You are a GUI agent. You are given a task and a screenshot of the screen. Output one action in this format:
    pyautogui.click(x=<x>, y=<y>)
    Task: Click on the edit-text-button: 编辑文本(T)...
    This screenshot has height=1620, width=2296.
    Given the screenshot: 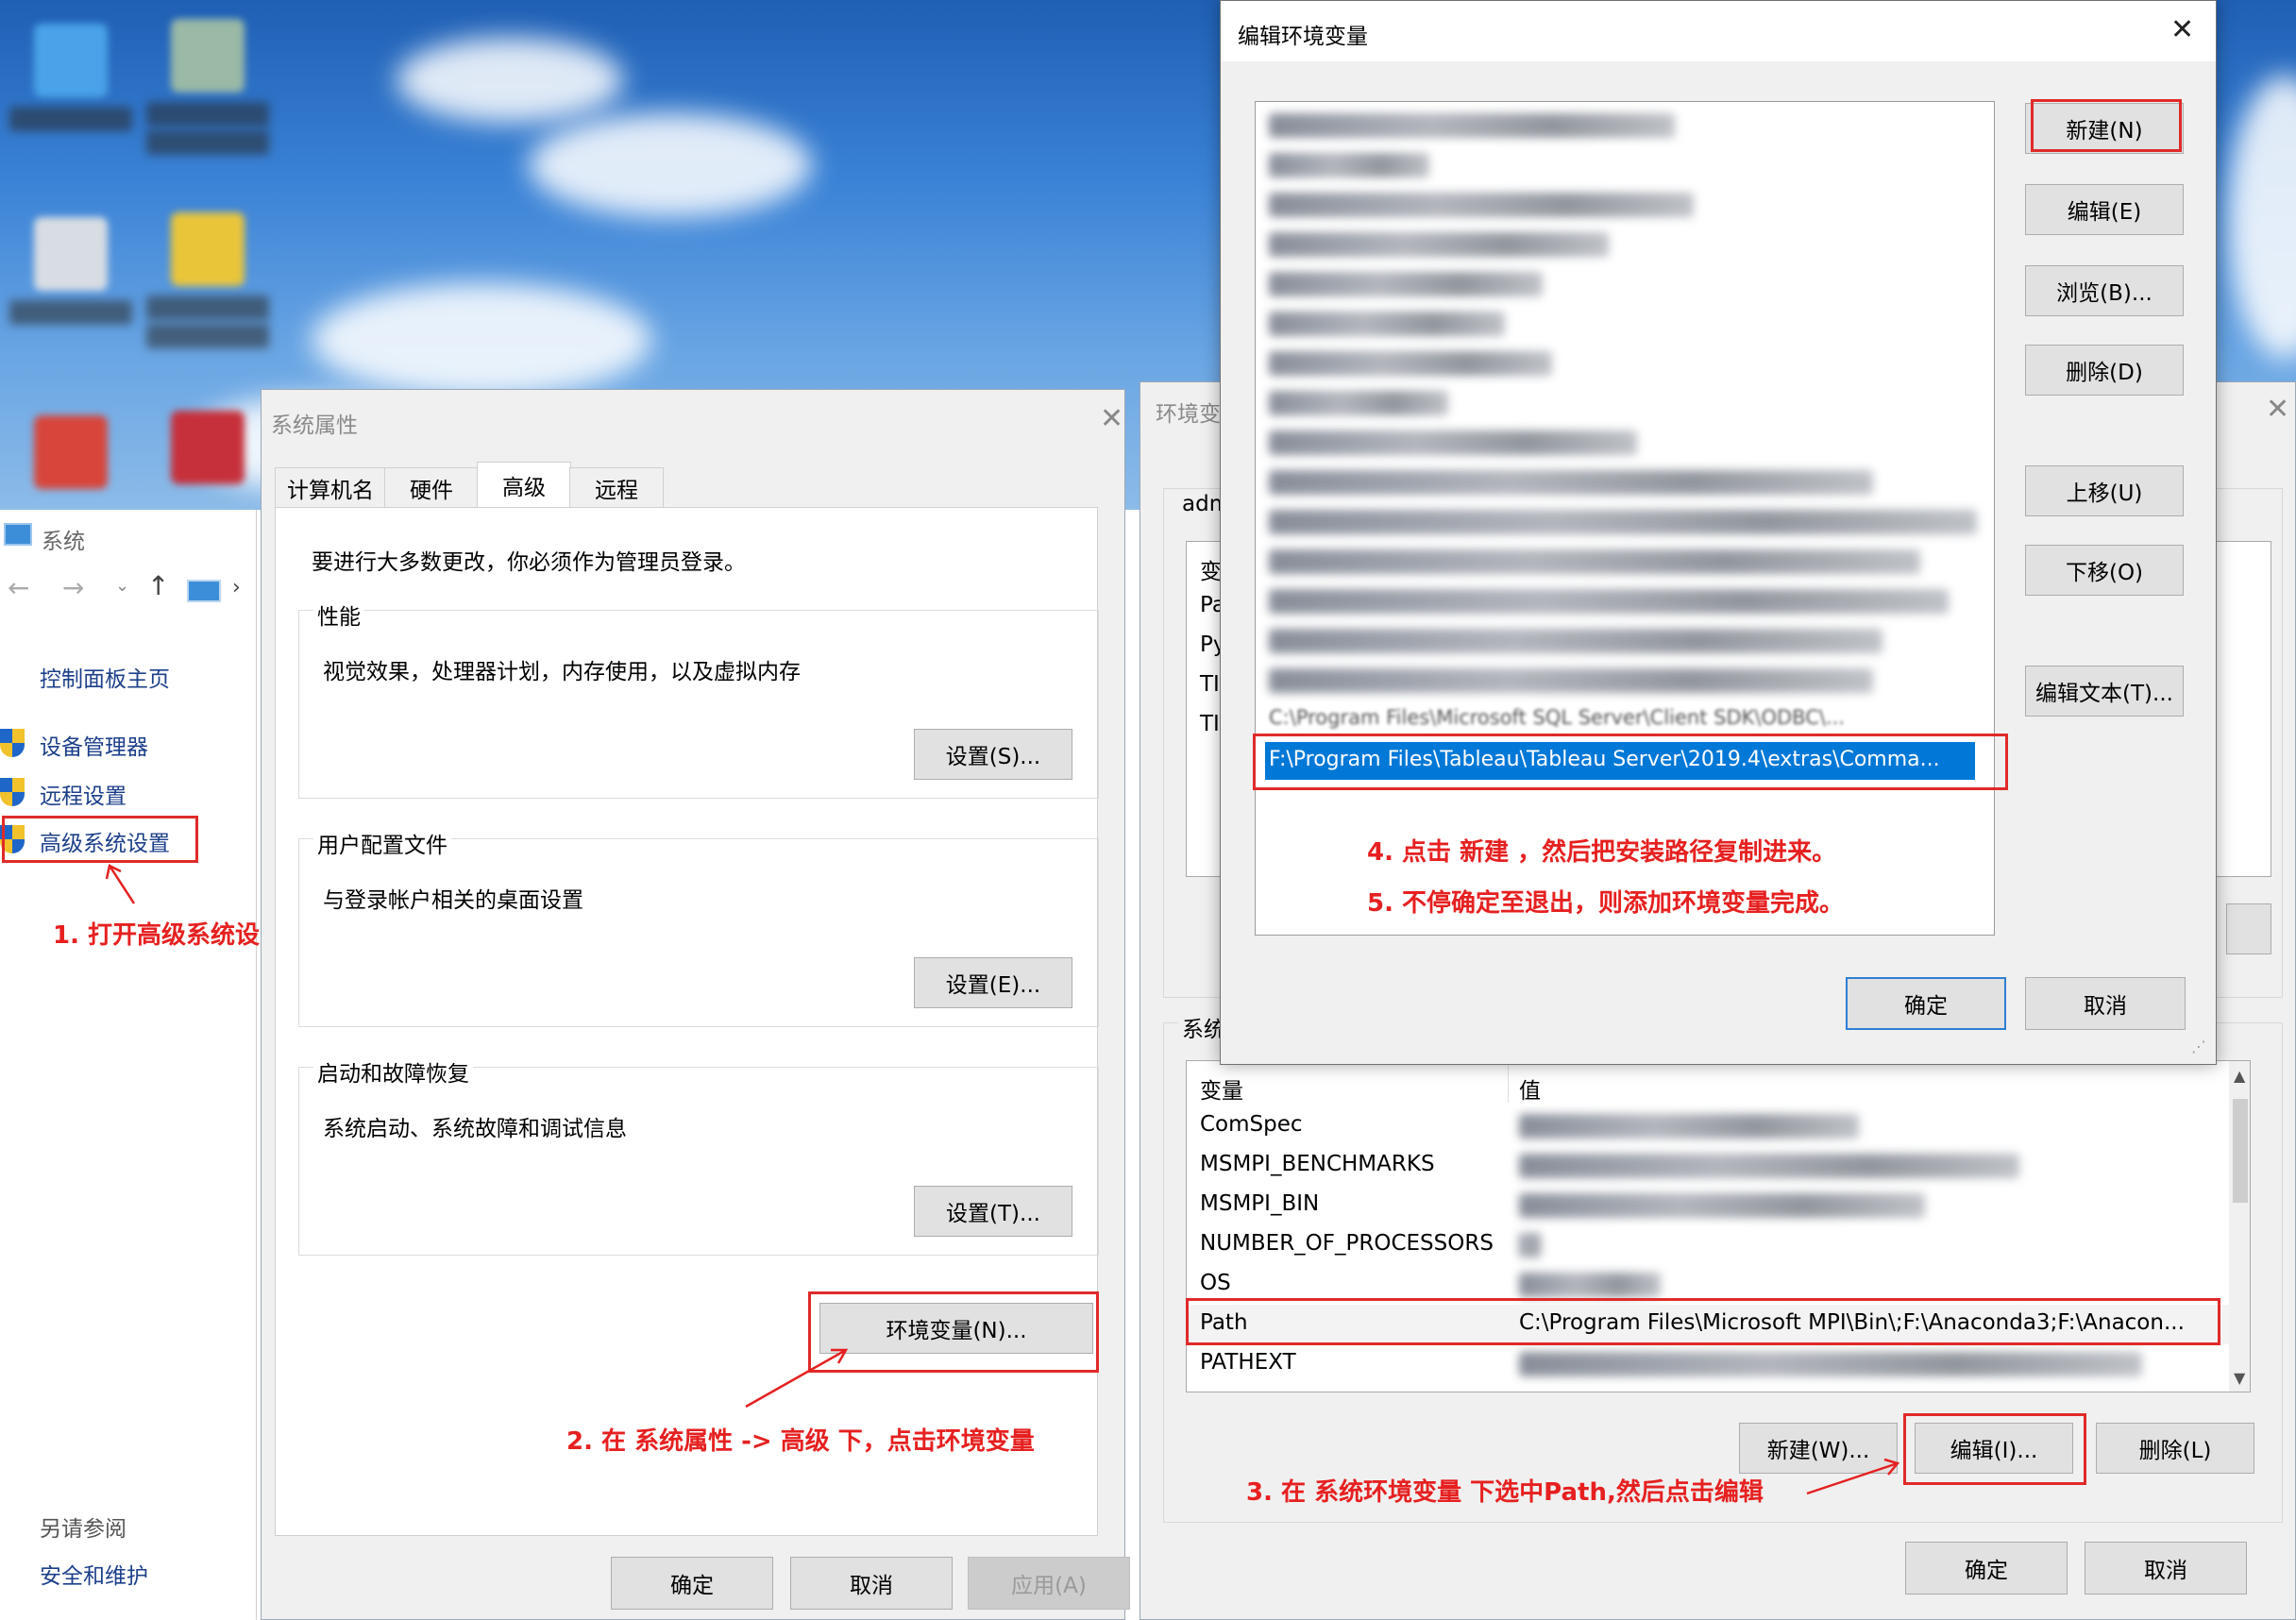 What is the action you would take?
    pyautogui.click(x=2104, y=692)
    